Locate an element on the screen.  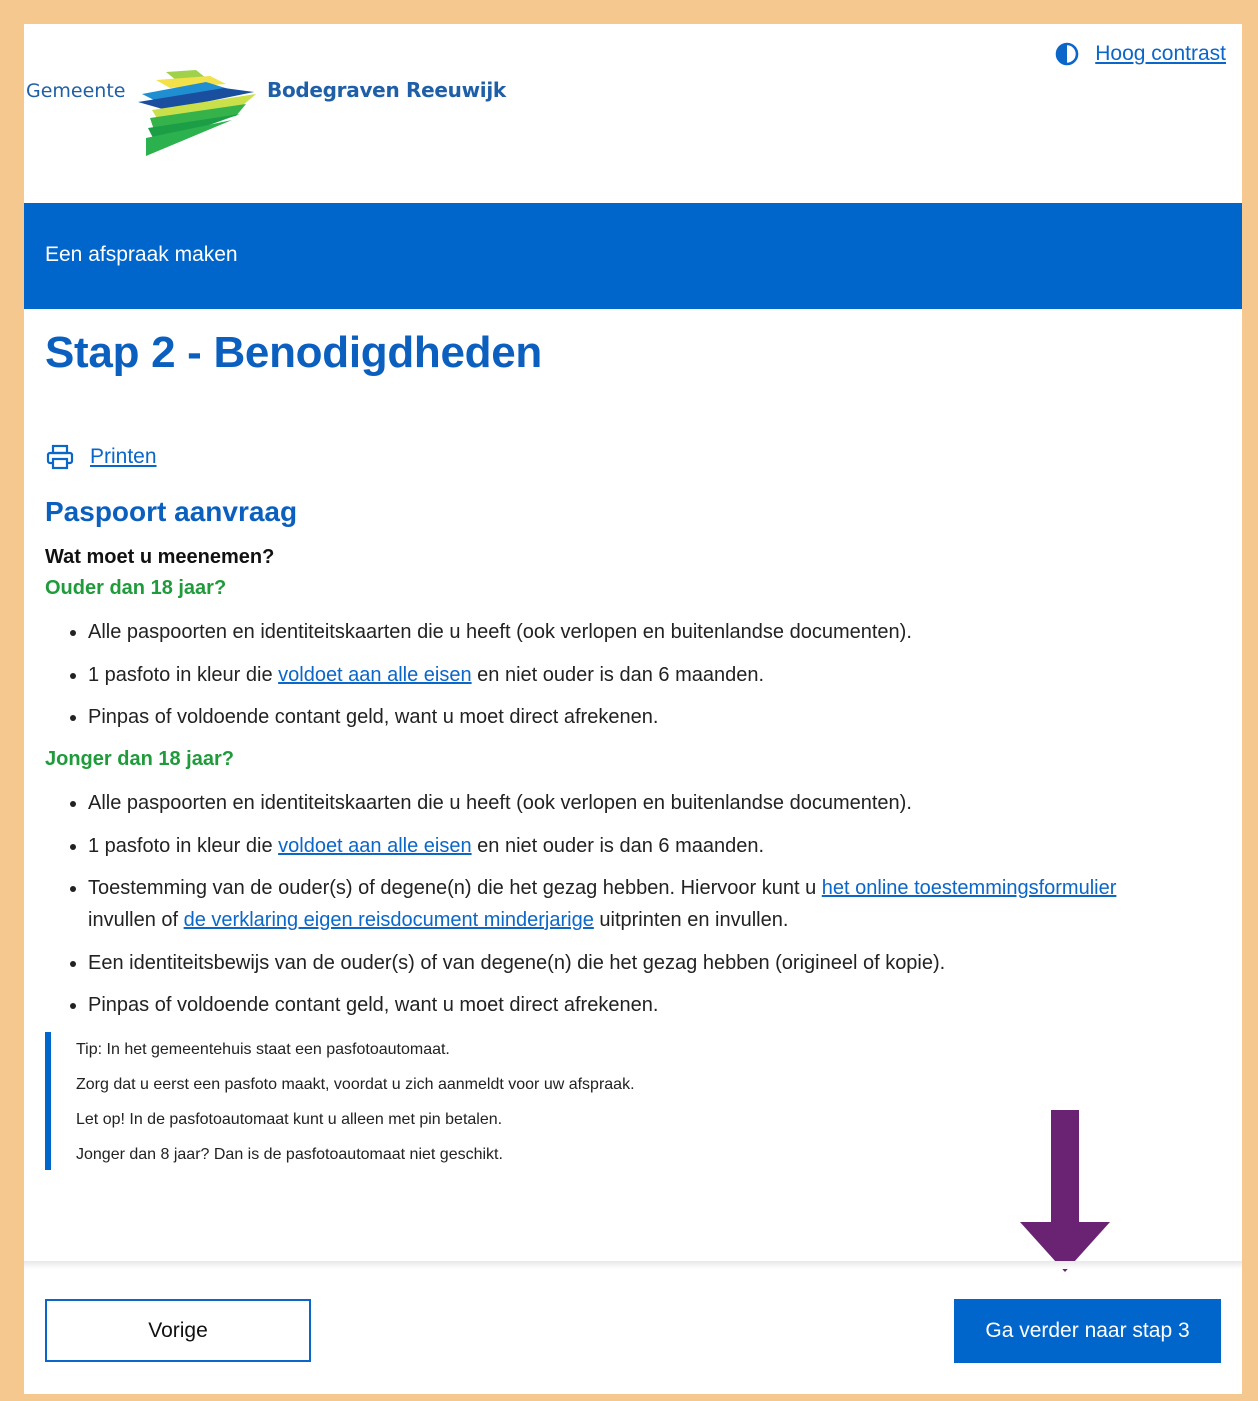
logo-prefix: Gemeente is located at coordinates (76, 91).